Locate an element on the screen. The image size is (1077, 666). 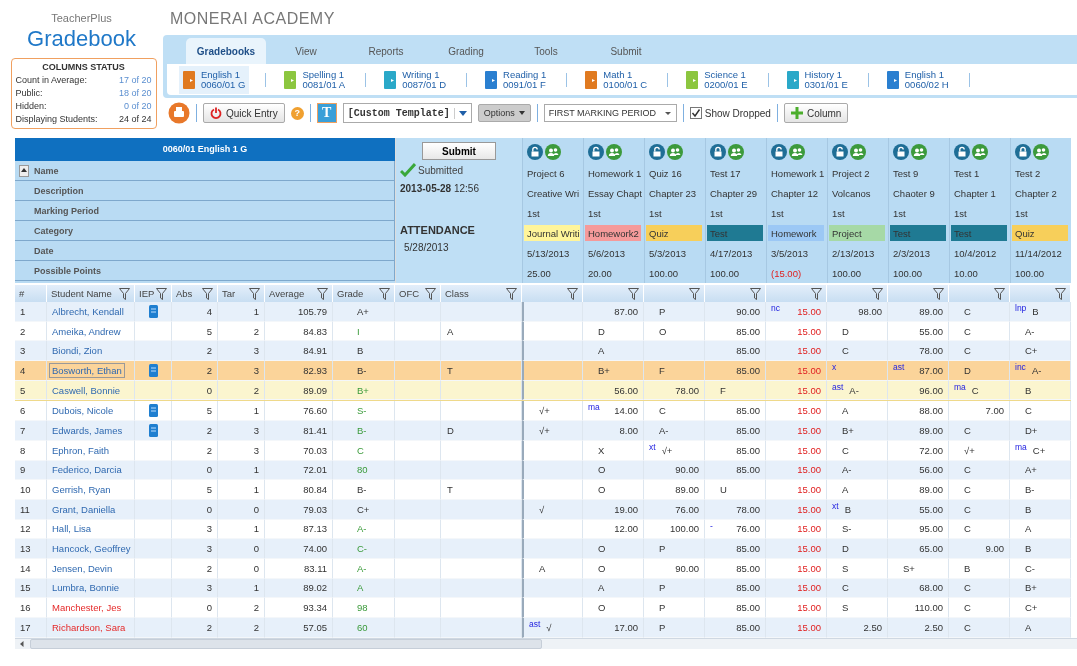
table-cell: 76.00 is located at coordinates (748, 529).